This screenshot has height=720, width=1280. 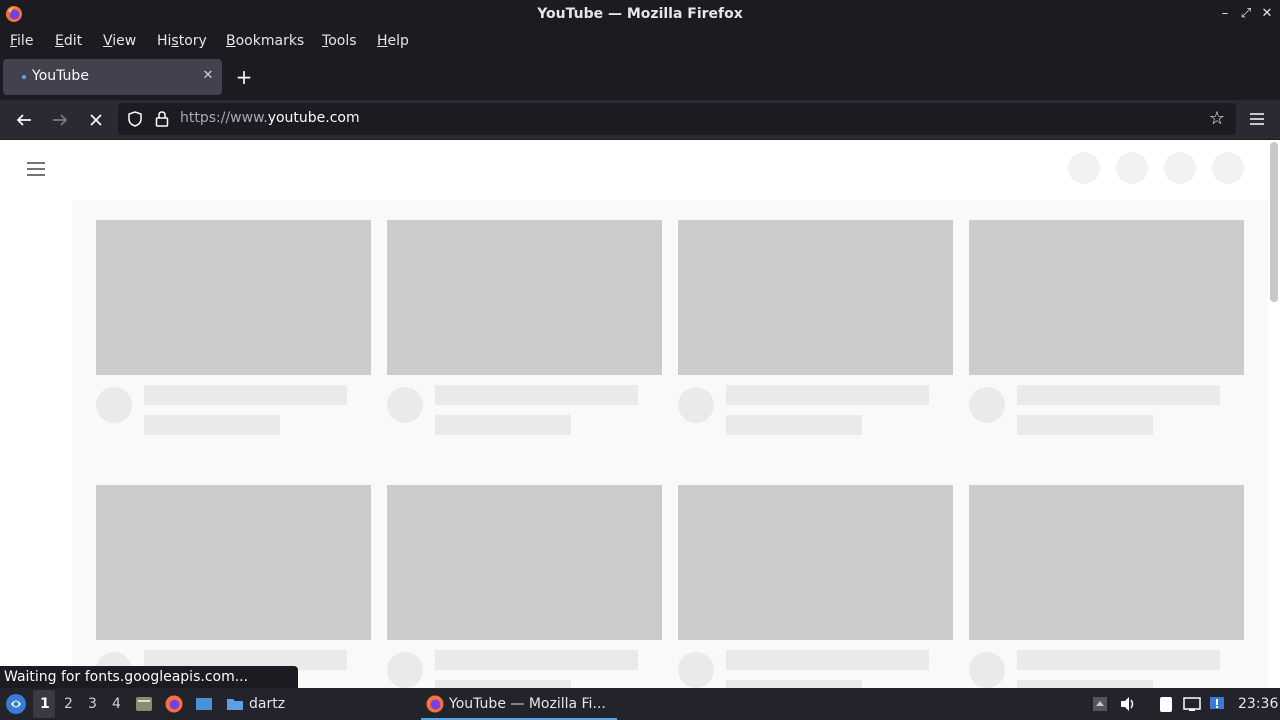 I want to click on desktop-icon, so click(x=204, y=704).